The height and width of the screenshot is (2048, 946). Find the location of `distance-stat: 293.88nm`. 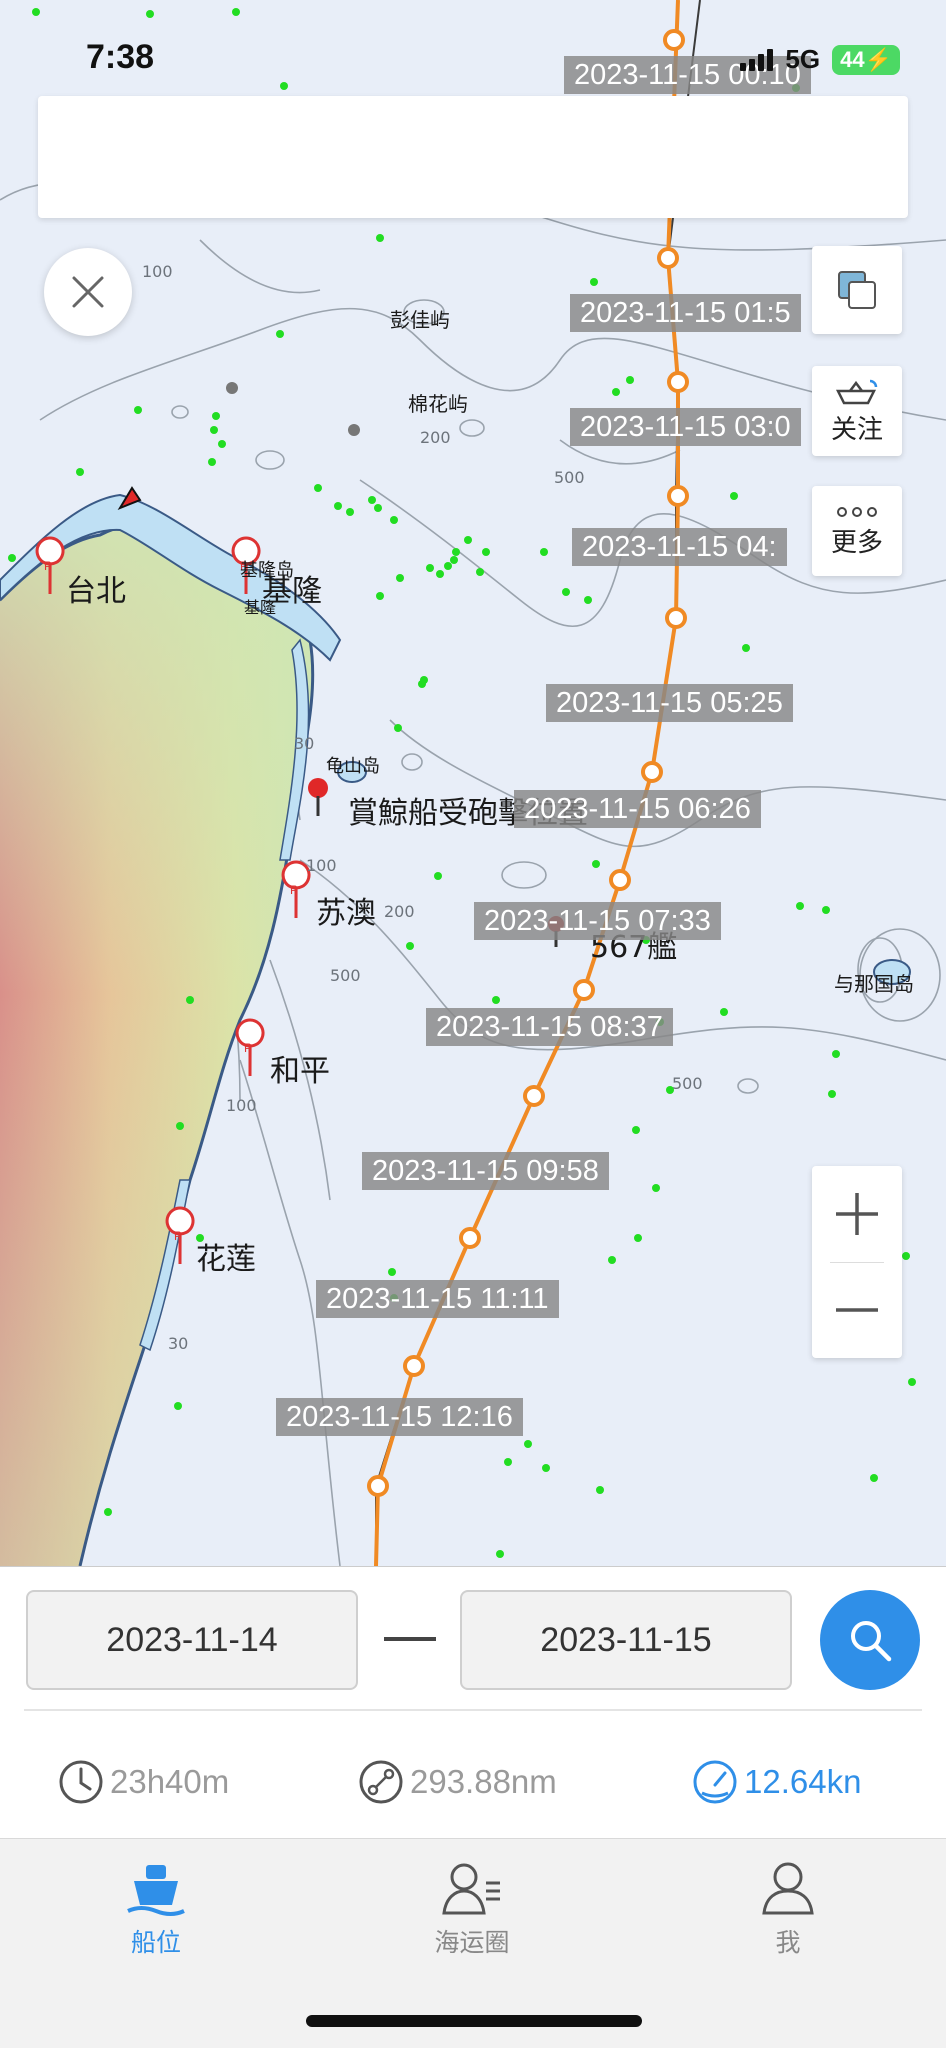

distance-stat: 293.88nm is located at coordinates (457, 1782).